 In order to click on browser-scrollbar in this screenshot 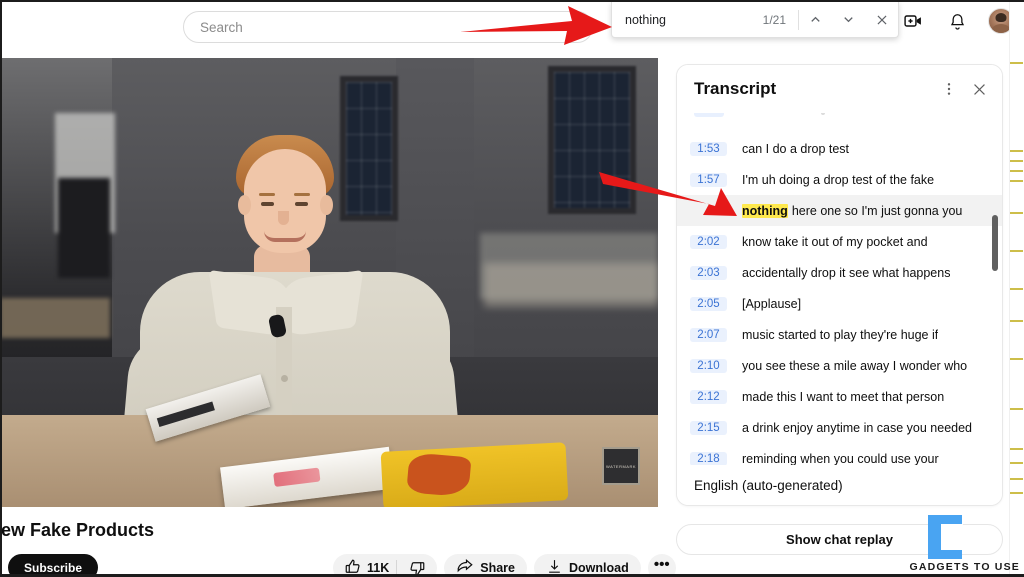, I will do `click(1016, 288)`.